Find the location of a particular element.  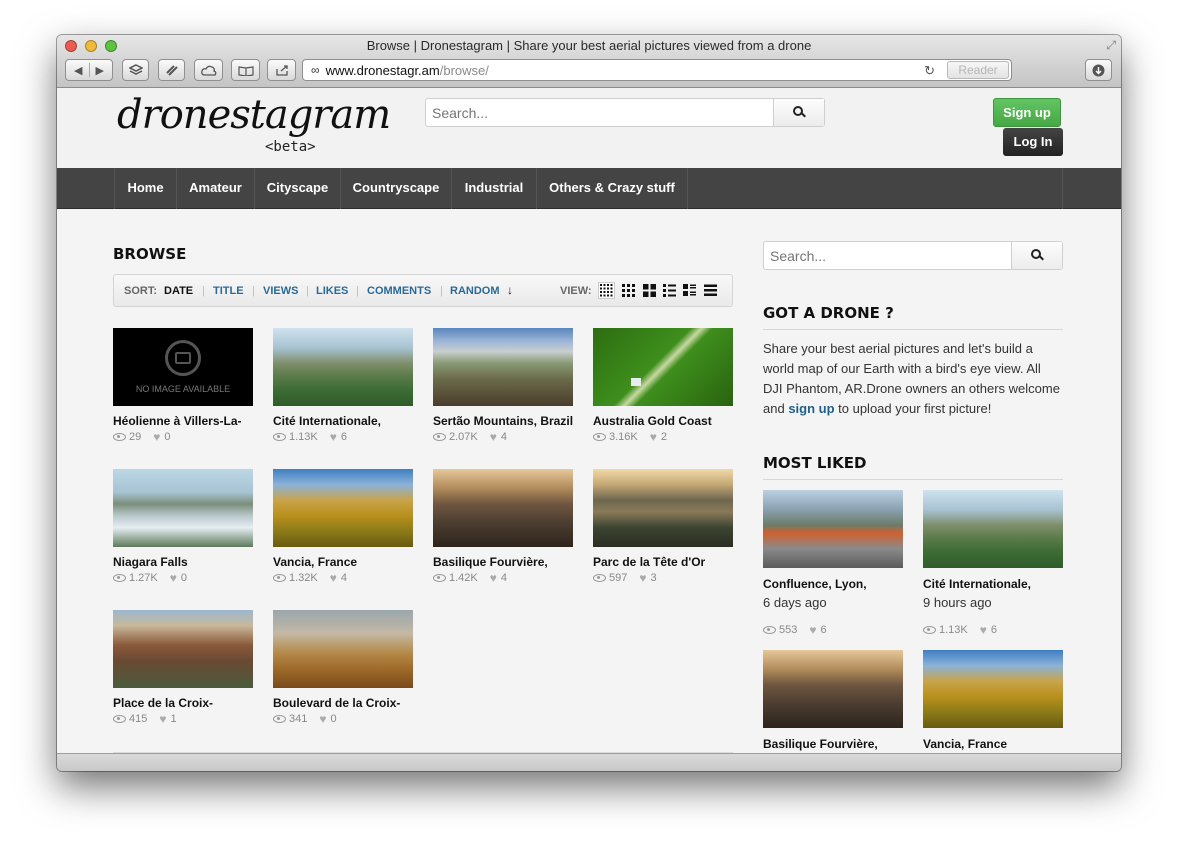

view-count: 1.27K is located at coordinates (143, 578).